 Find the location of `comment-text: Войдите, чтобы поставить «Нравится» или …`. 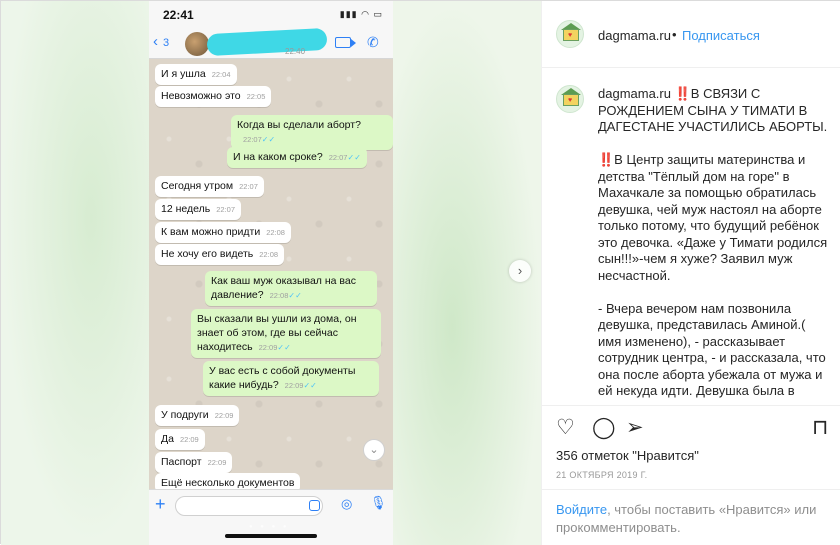

comment-text: Войдите, чтобы поставить «Нравится» или … is located at coordinates (692, 519).